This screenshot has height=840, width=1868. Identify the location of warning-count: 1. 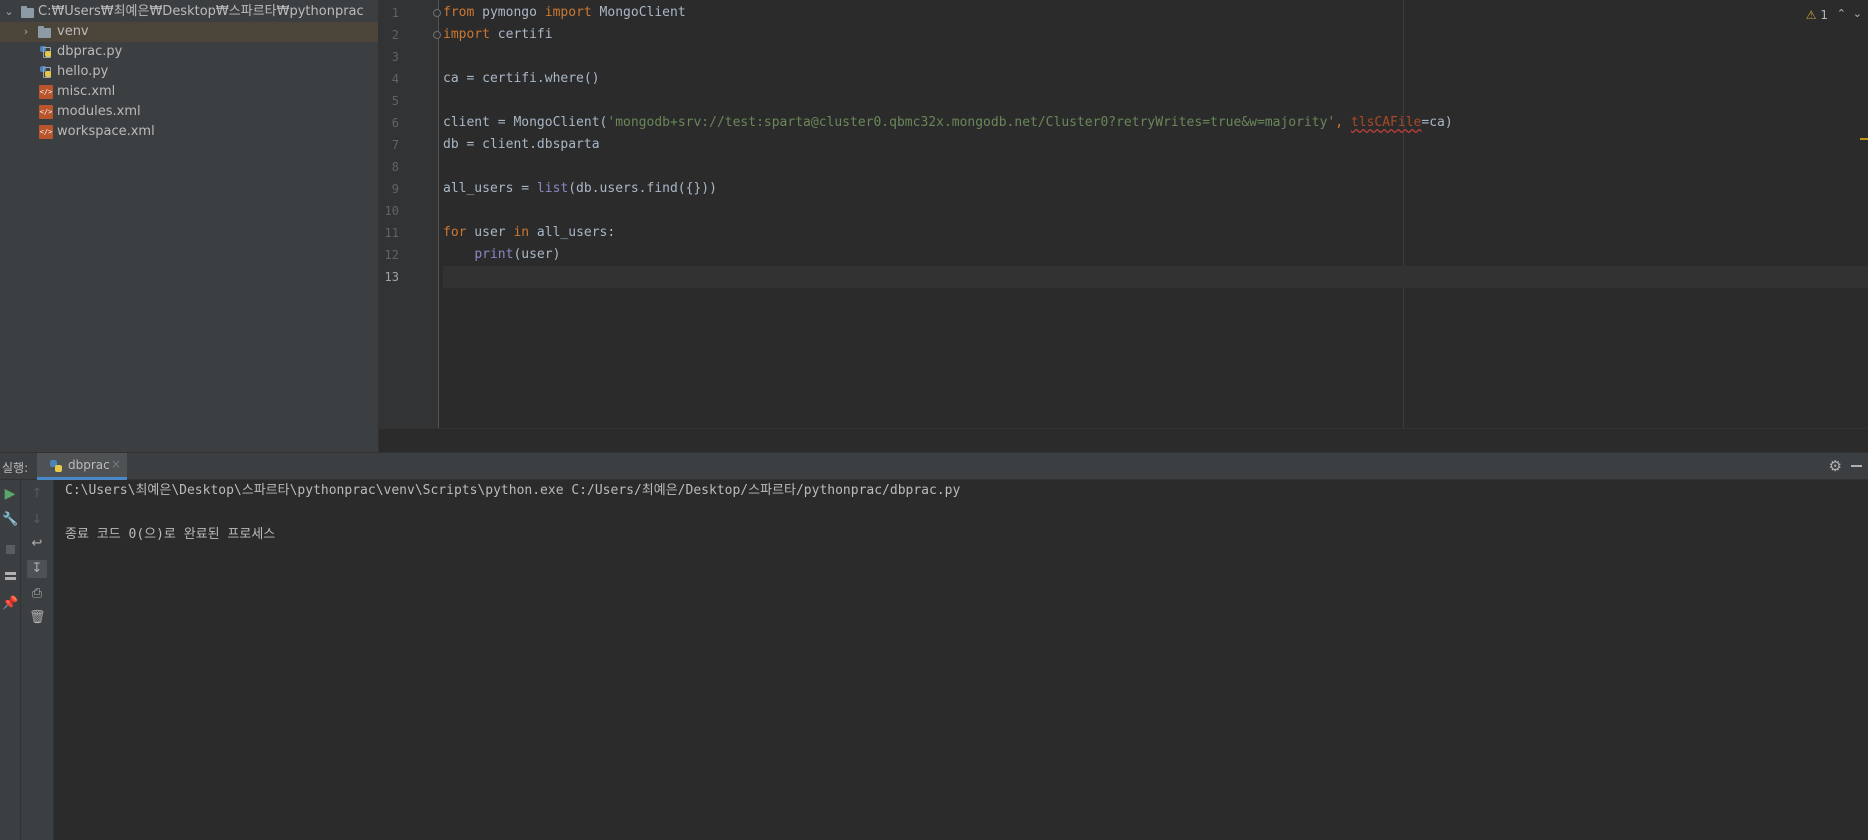
(1824, 15).